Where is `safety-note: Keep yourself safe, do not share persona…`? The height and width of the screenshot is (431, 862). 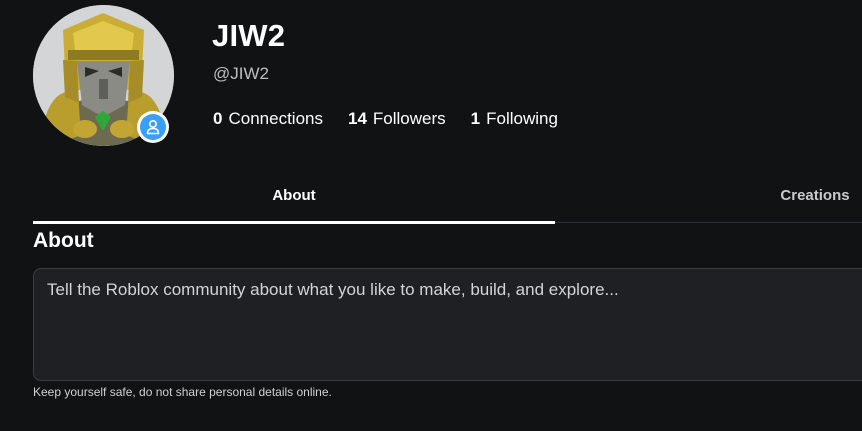 safety-note: Keep yourself safe, do not share persona… is located at coordinates (182, 392).